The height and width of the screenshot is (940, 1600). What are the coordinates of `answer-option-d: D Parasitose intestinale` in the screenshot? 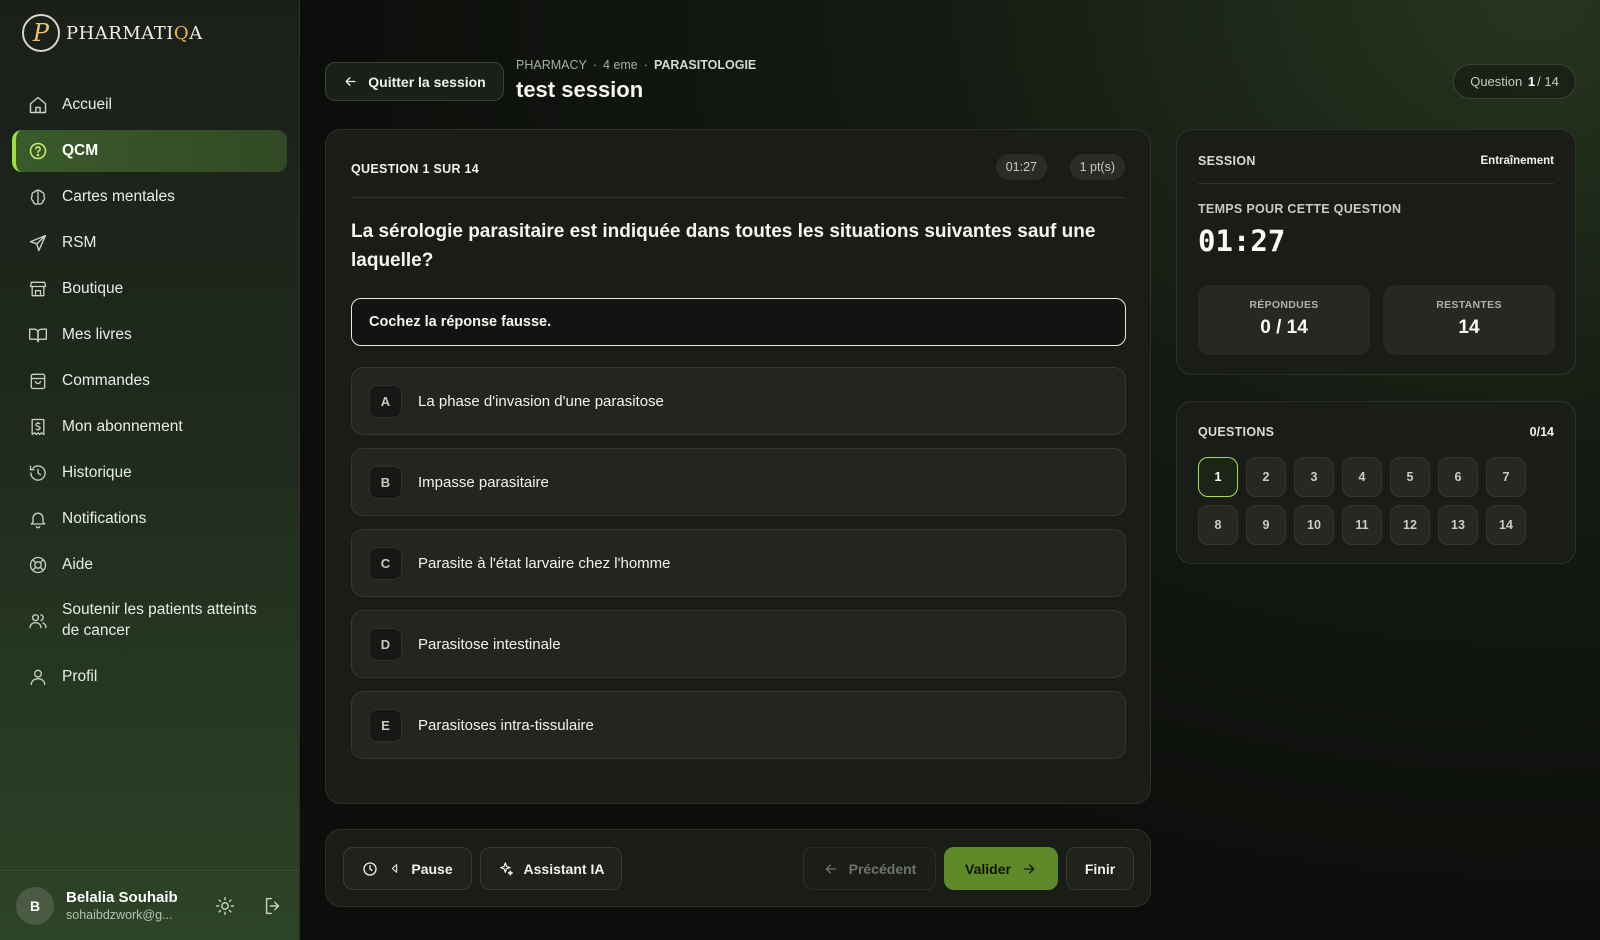 It's located at (738, 644).